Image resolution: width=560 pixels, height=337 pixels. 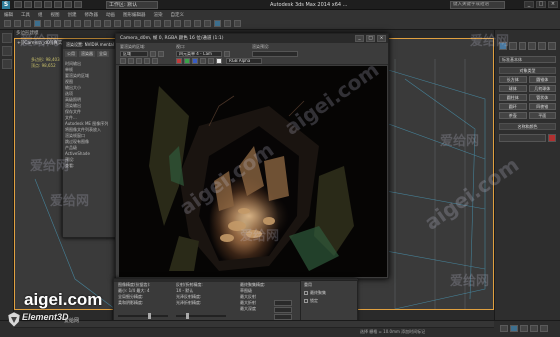 What do you see at coordinates (157, 23) in the screenshot?
I see `mirror-icon` at bounding box center [157, 23].